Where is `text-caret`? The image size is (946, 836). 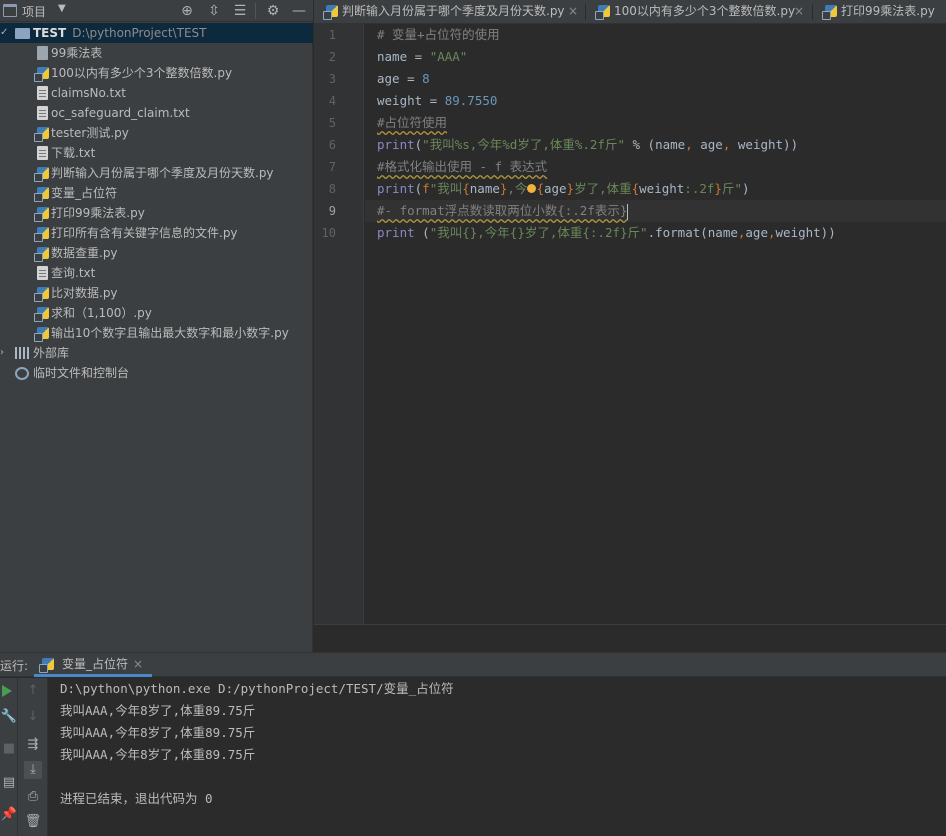
text-caret is located at coordinates (628, 211).